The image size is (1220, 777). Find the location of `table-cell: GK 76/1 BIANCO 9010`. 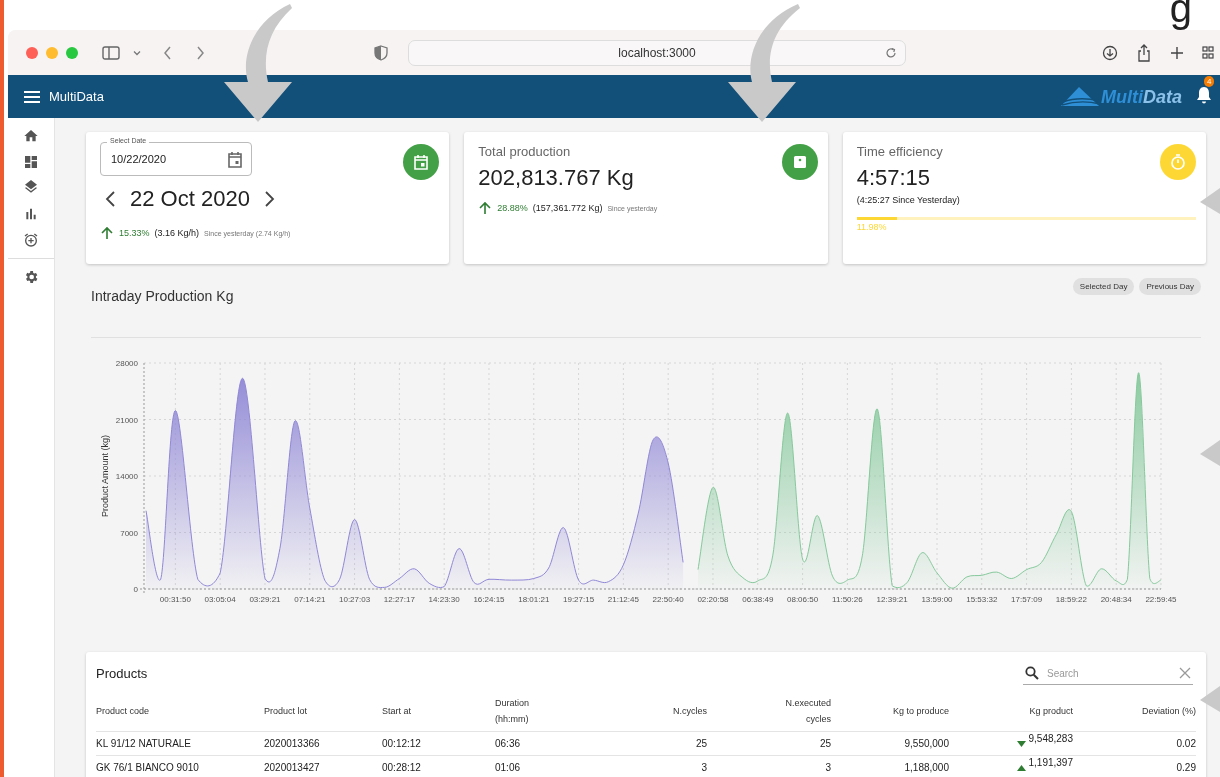

table-cell: GK 76/1 BIANCO 9010 is located at coordinates (147, 768).